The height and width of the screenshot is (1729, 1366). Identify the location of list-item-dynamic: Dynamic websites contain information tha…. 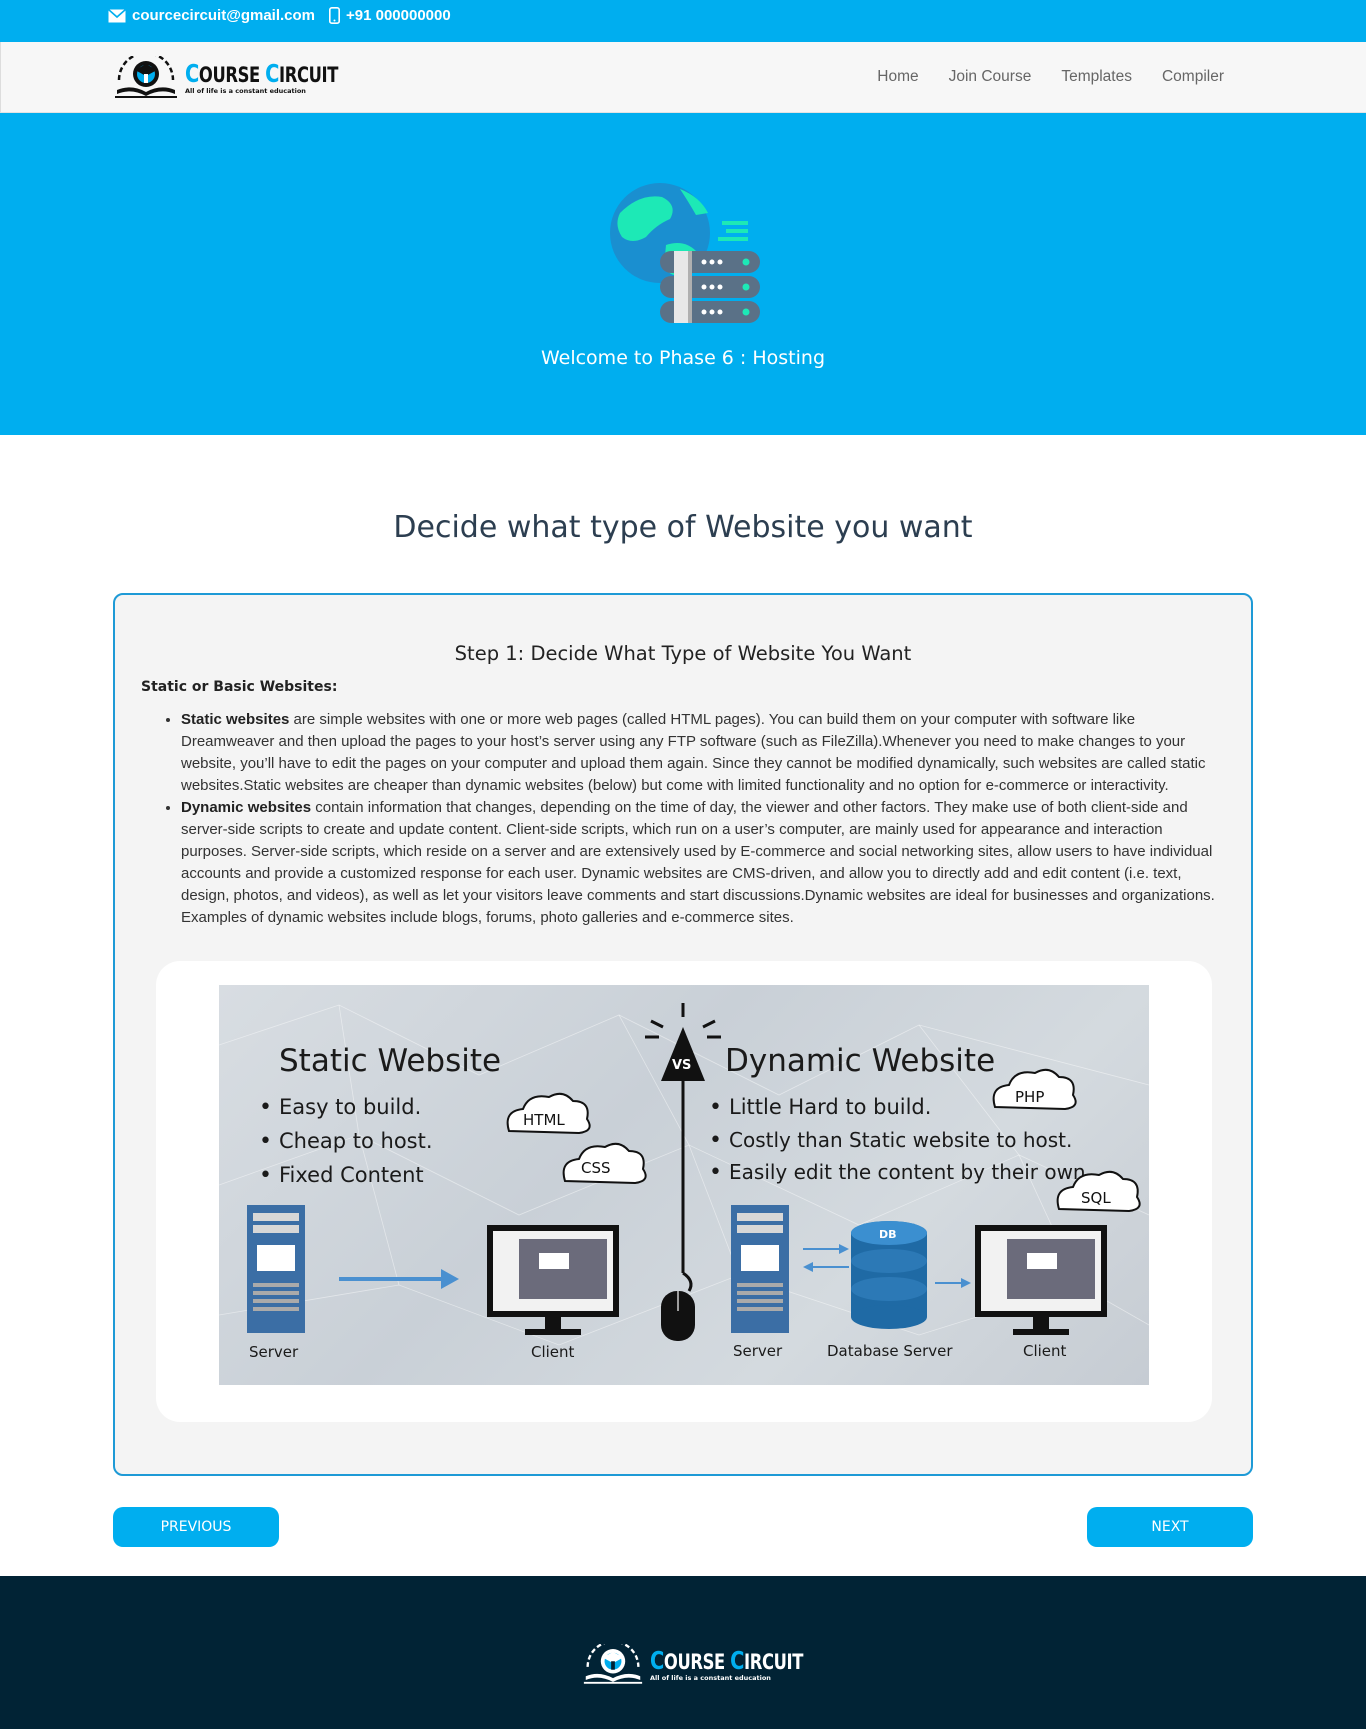
(706, 863).